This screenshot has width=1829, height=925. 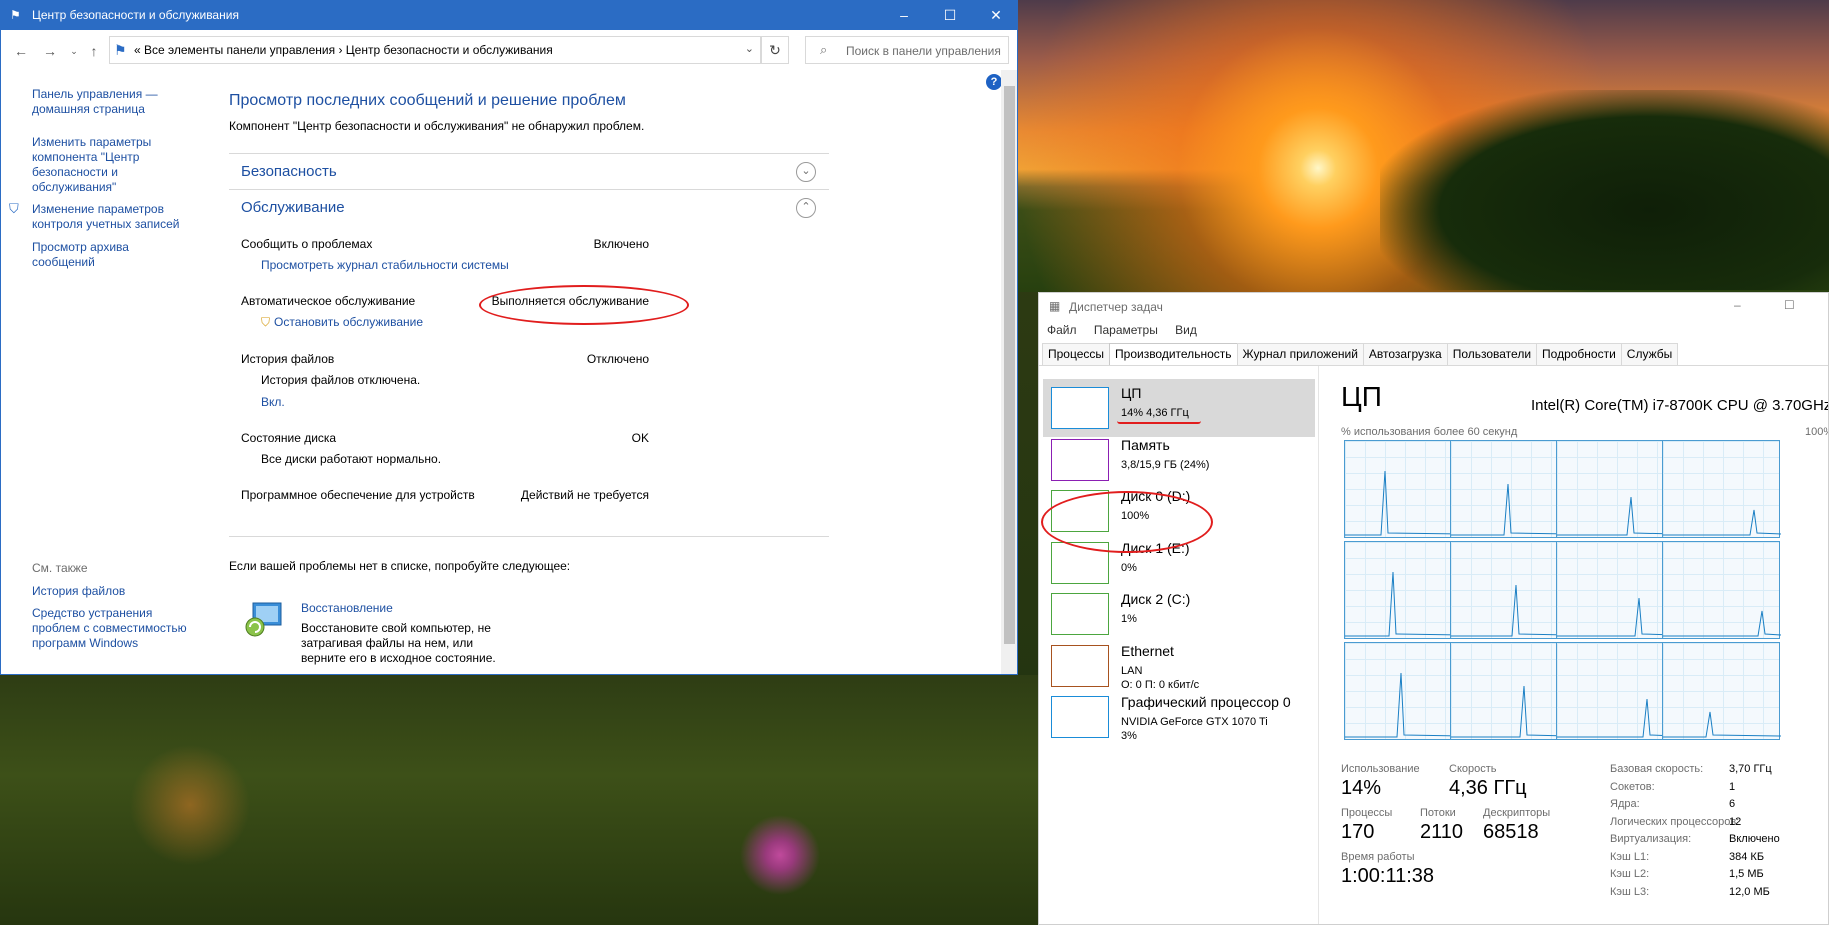 I want to click on resource-item: ЦП 14% 4,36 ГГц, so click(x=1179, y=408).